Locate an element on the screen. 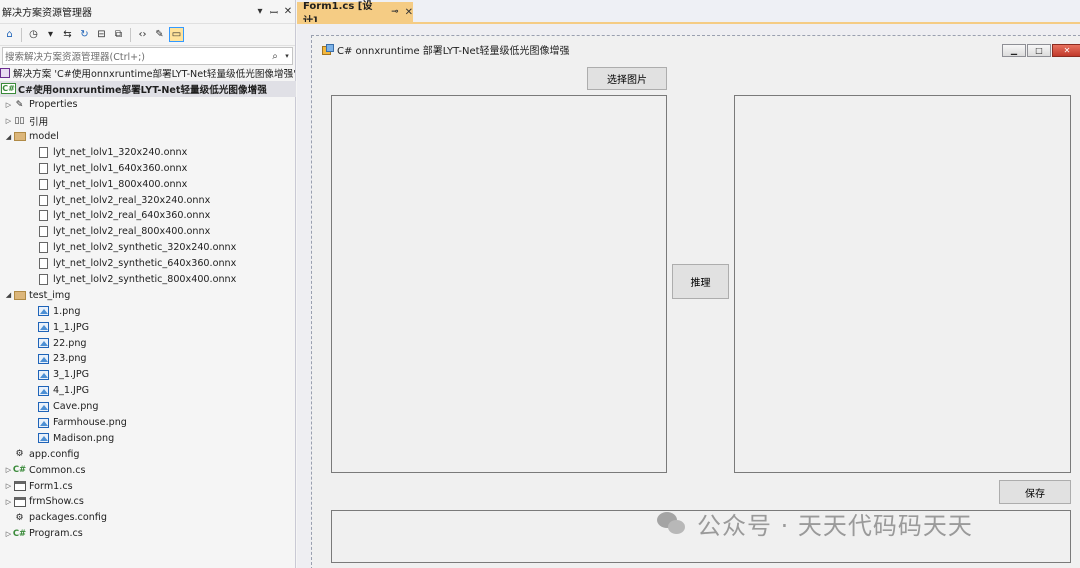  refresh-icon: ↻ is located at coordinates (84, 34).